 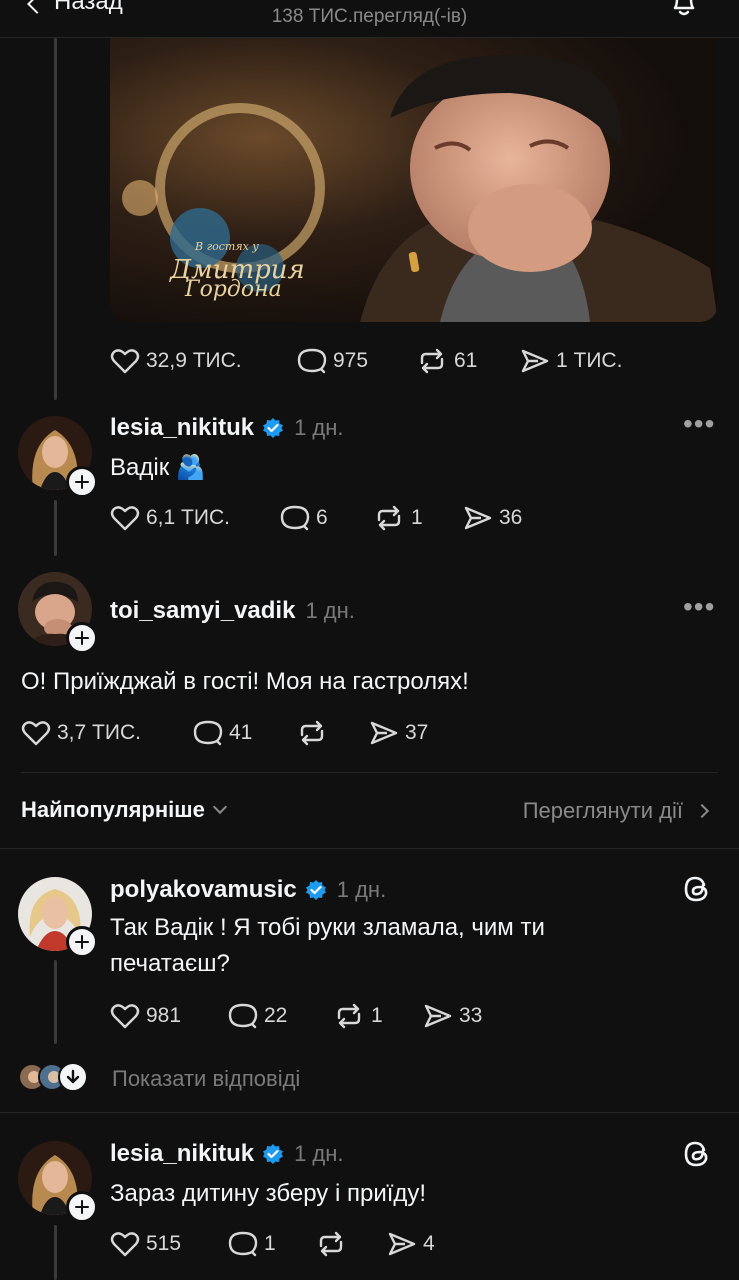 I want to click on like-count: 32,9 ТИС., so click(x=194, y=360).